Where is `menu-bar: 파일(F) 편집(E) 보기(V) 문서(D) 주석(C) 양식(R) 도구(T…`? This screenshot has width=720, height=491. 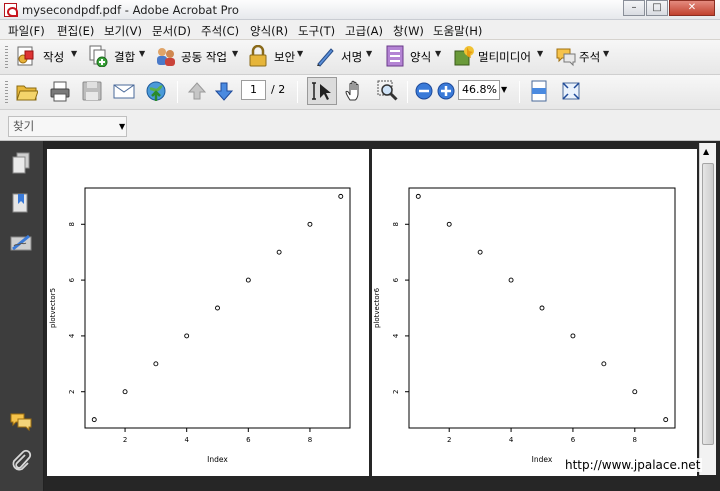 menu-bar: 파일(F) 편집(E) 보기(V) 문서(D) 주석(C) 양식(R) 도구(T… is located at coordinates (360, 30).